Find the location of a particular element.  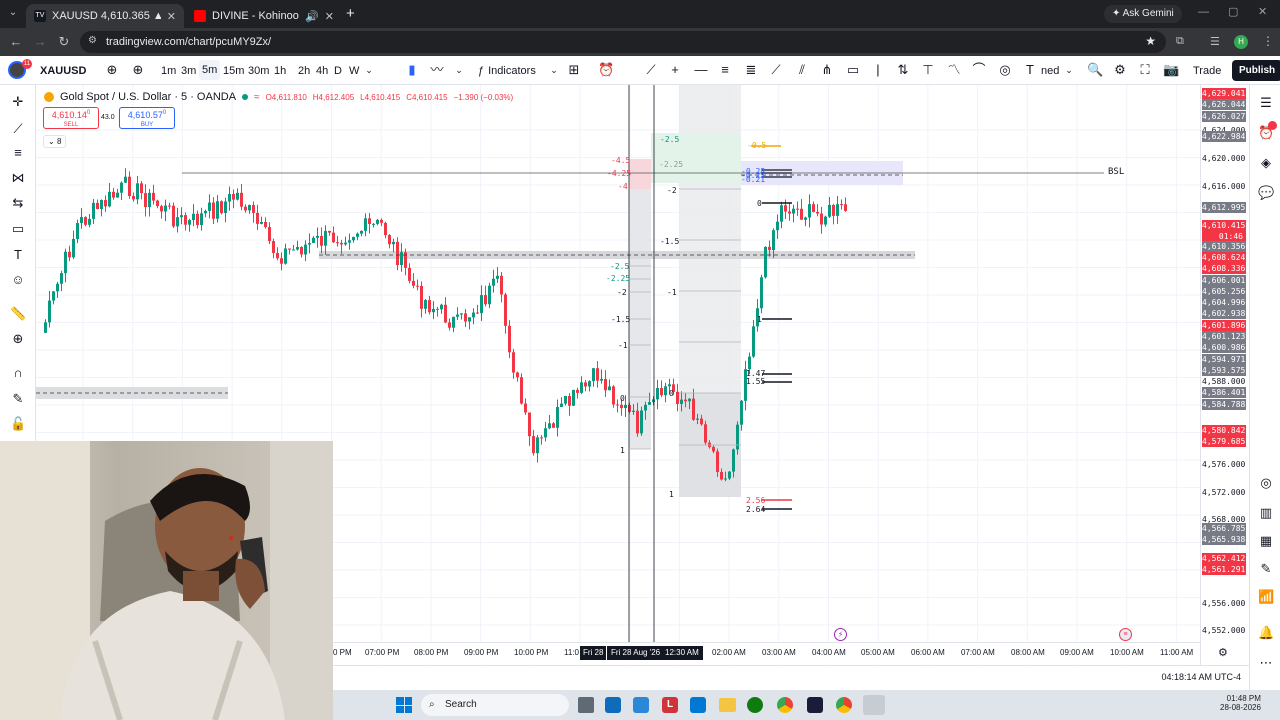

alert-icon: ⏰ is located at coordinates (606, 70).